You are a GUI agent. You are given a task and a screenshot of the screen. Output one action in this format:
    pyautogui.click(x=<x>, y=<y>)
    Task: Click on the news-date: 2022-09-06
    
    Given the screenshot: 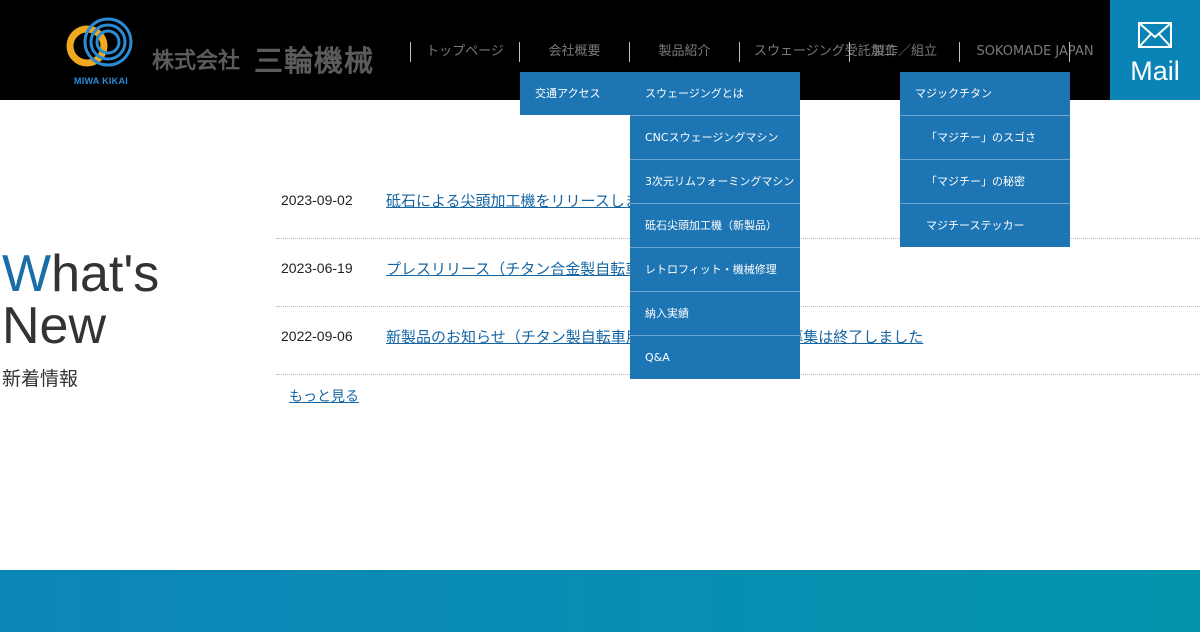 What is the action you would take?
    pyautogui.click(x=317, y=336)
    